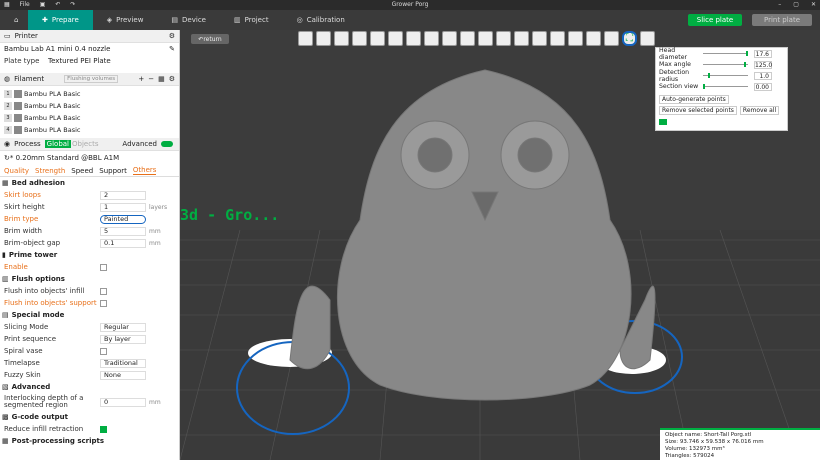  I want to click on arrange-icon, so click(359, 38).